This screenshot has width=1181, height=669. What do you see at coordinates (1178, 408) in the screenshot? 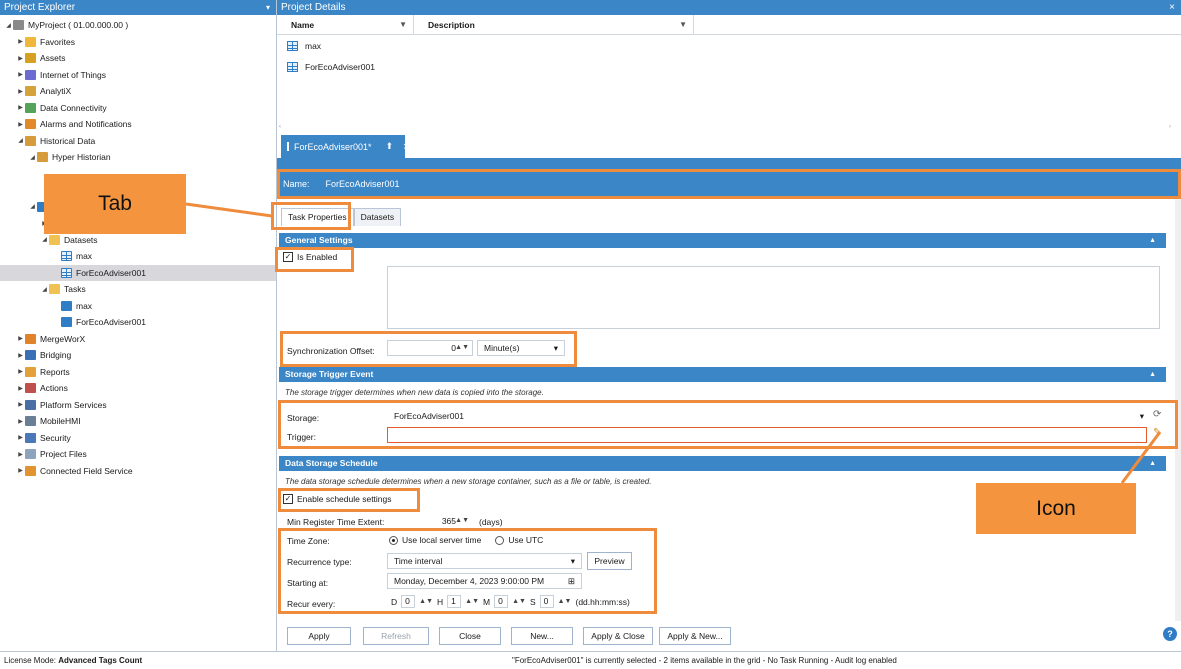
I see `vertical-scrollbar` at bounding box center [1178, 408].